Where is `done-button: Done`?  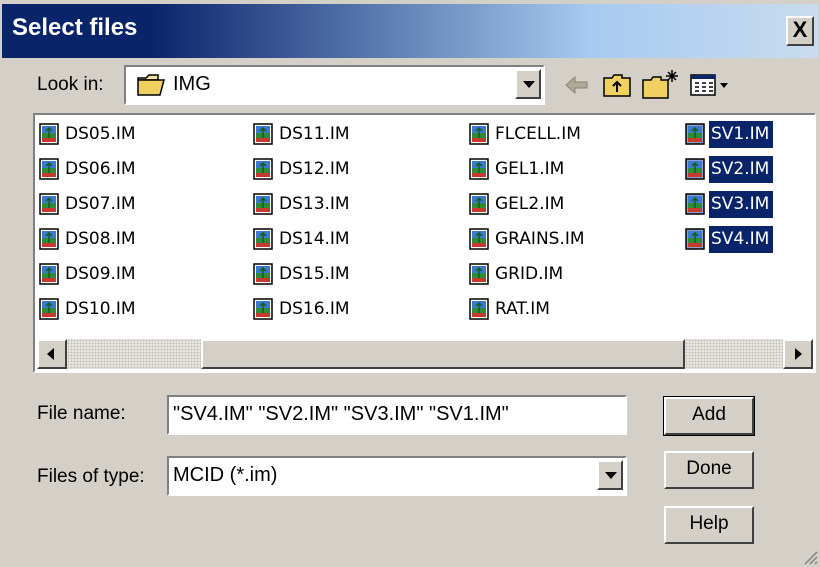
done-button: Done is located at coordinates (709, 470).